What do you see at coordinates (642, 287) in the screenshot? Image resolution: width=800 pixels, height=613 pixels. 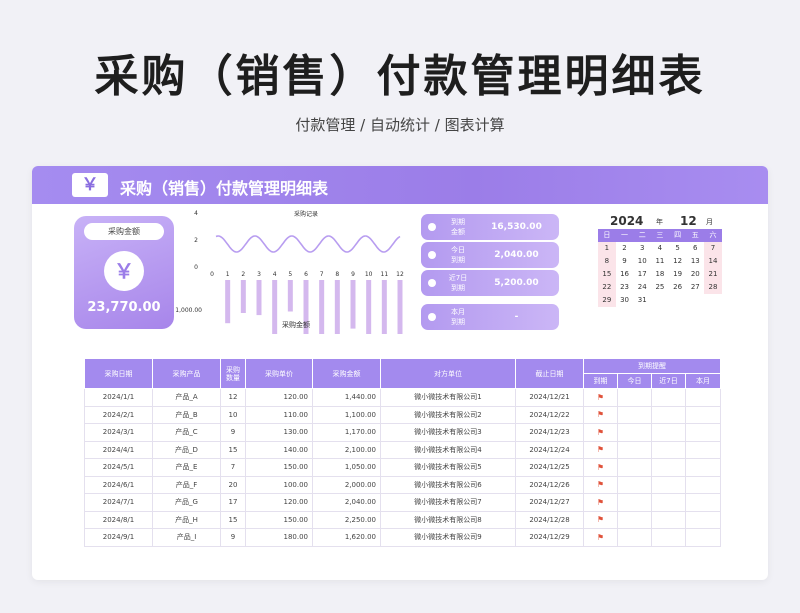 I see `calendar-day: 24` at bounding box center [642, 287].